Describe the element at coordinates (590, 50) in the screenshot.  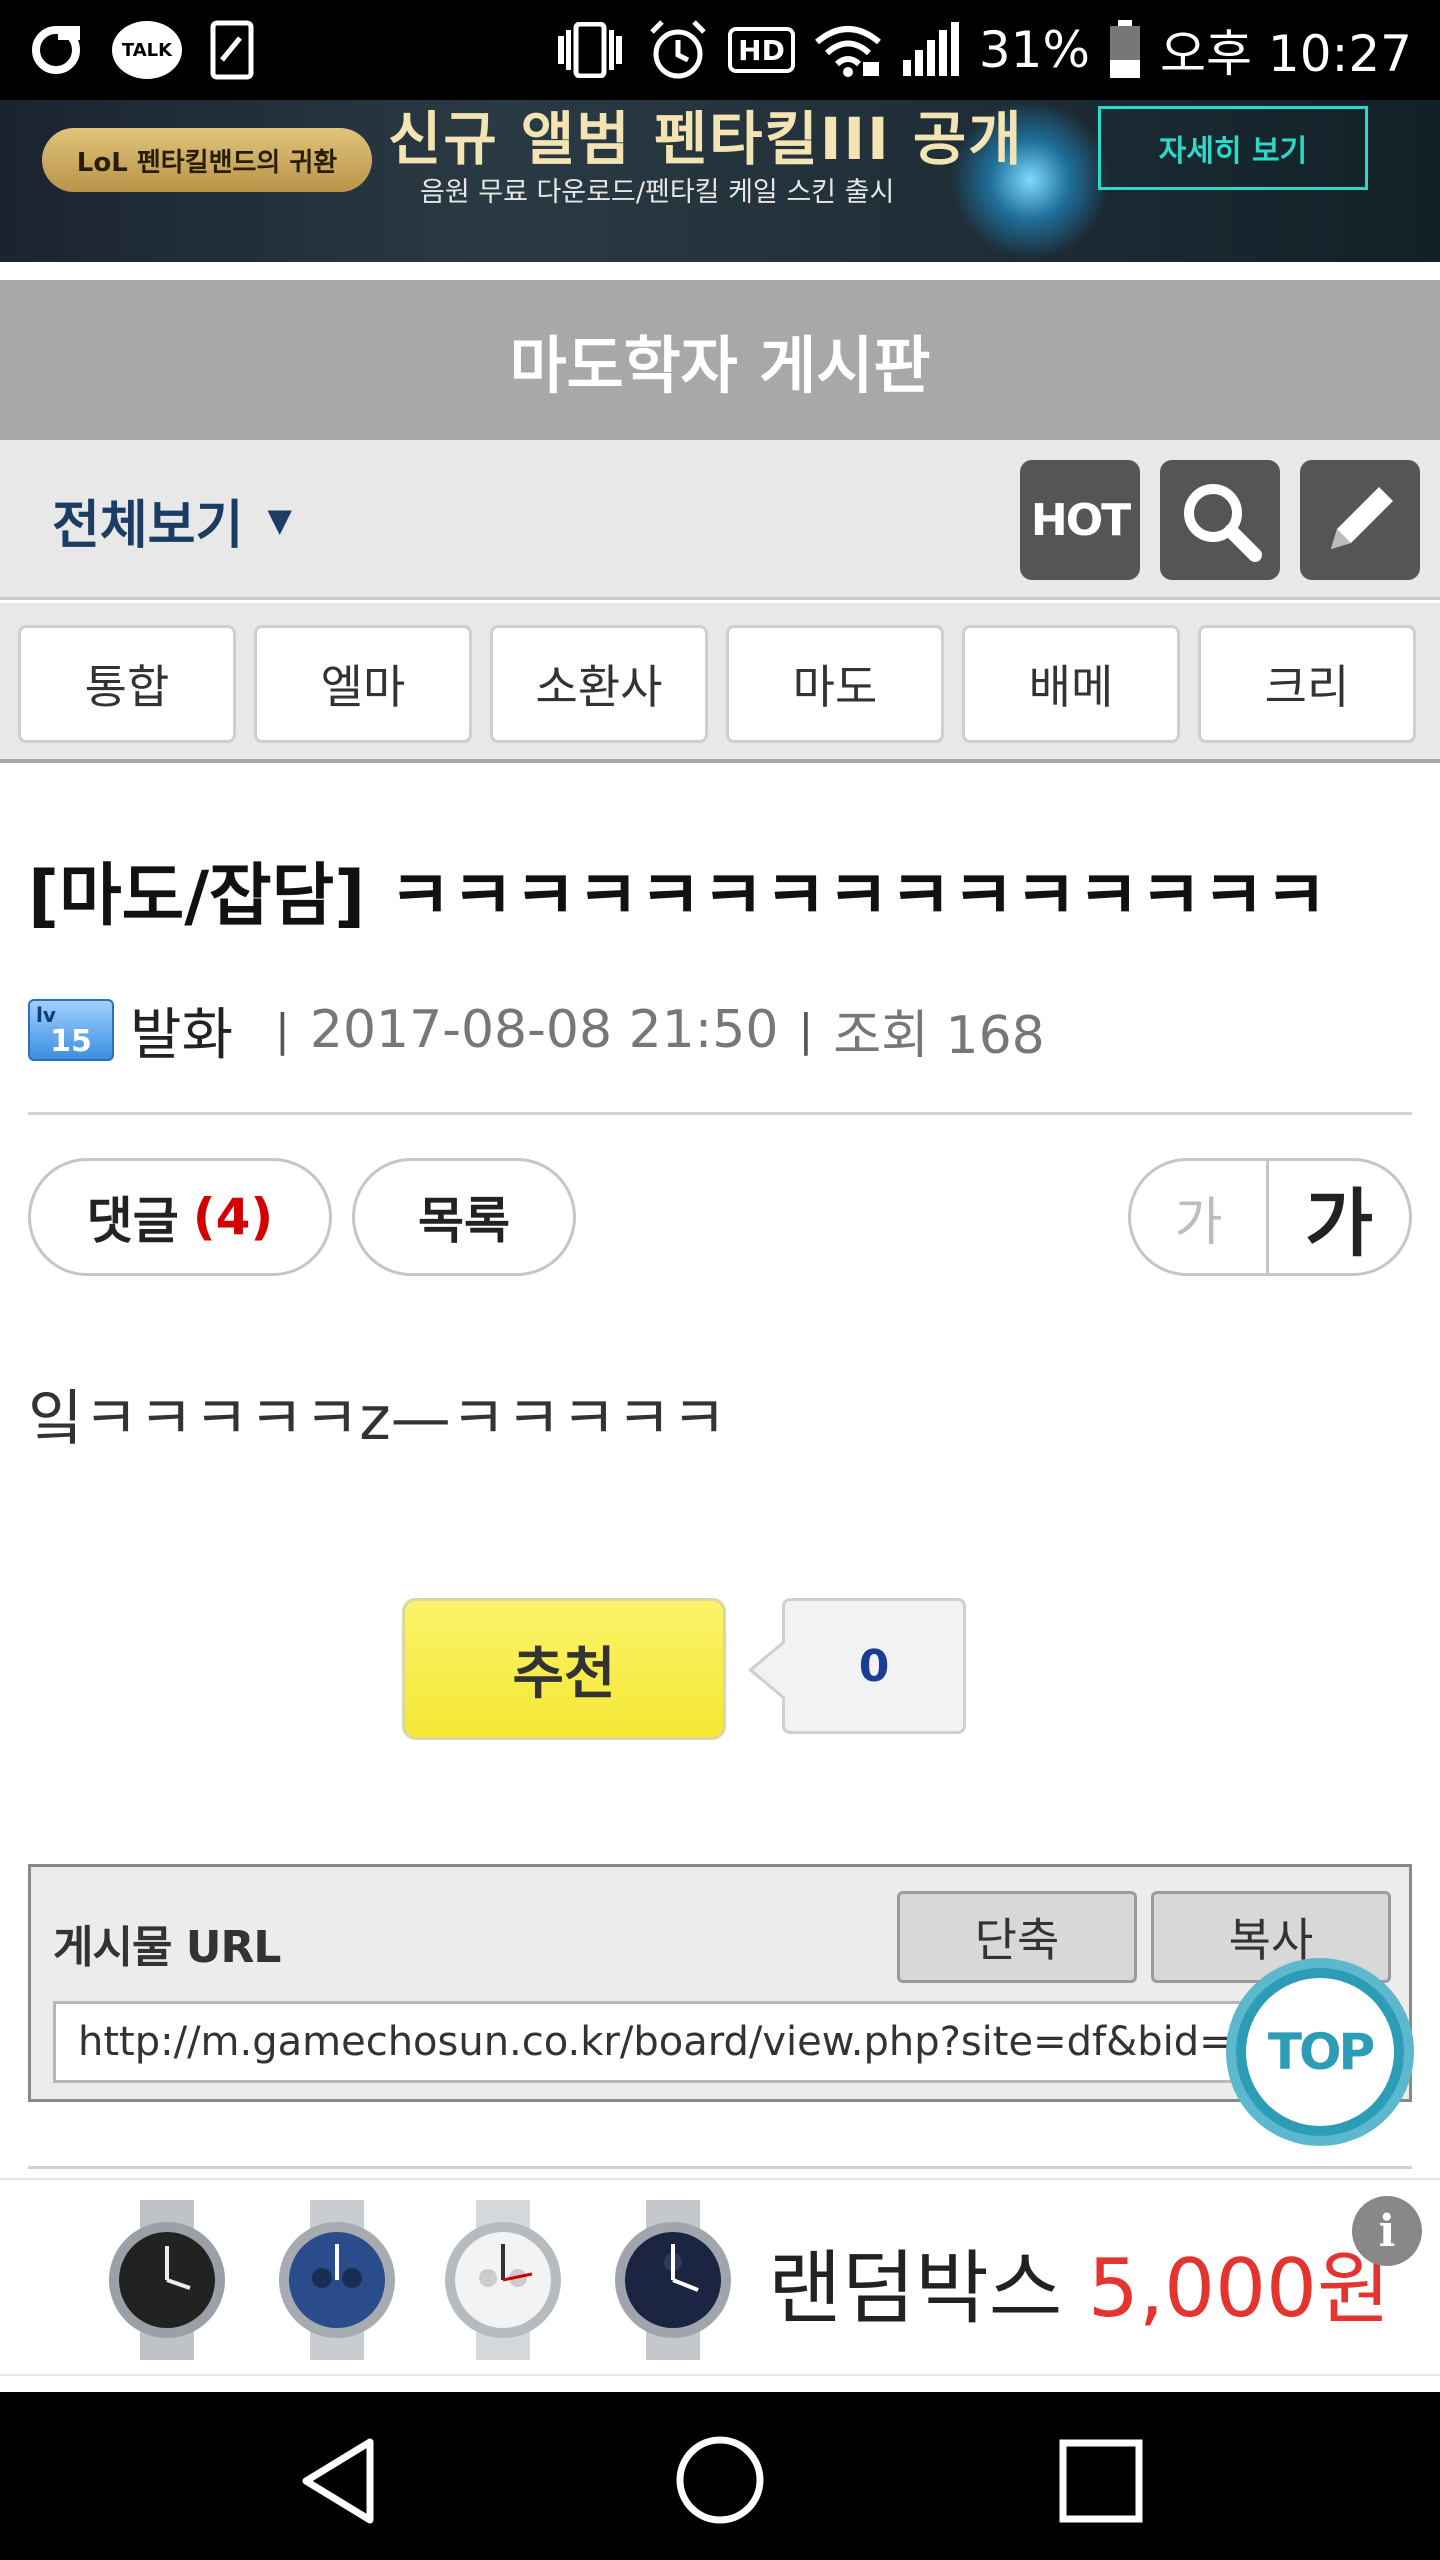
I see `vibrate-icon` at that location.